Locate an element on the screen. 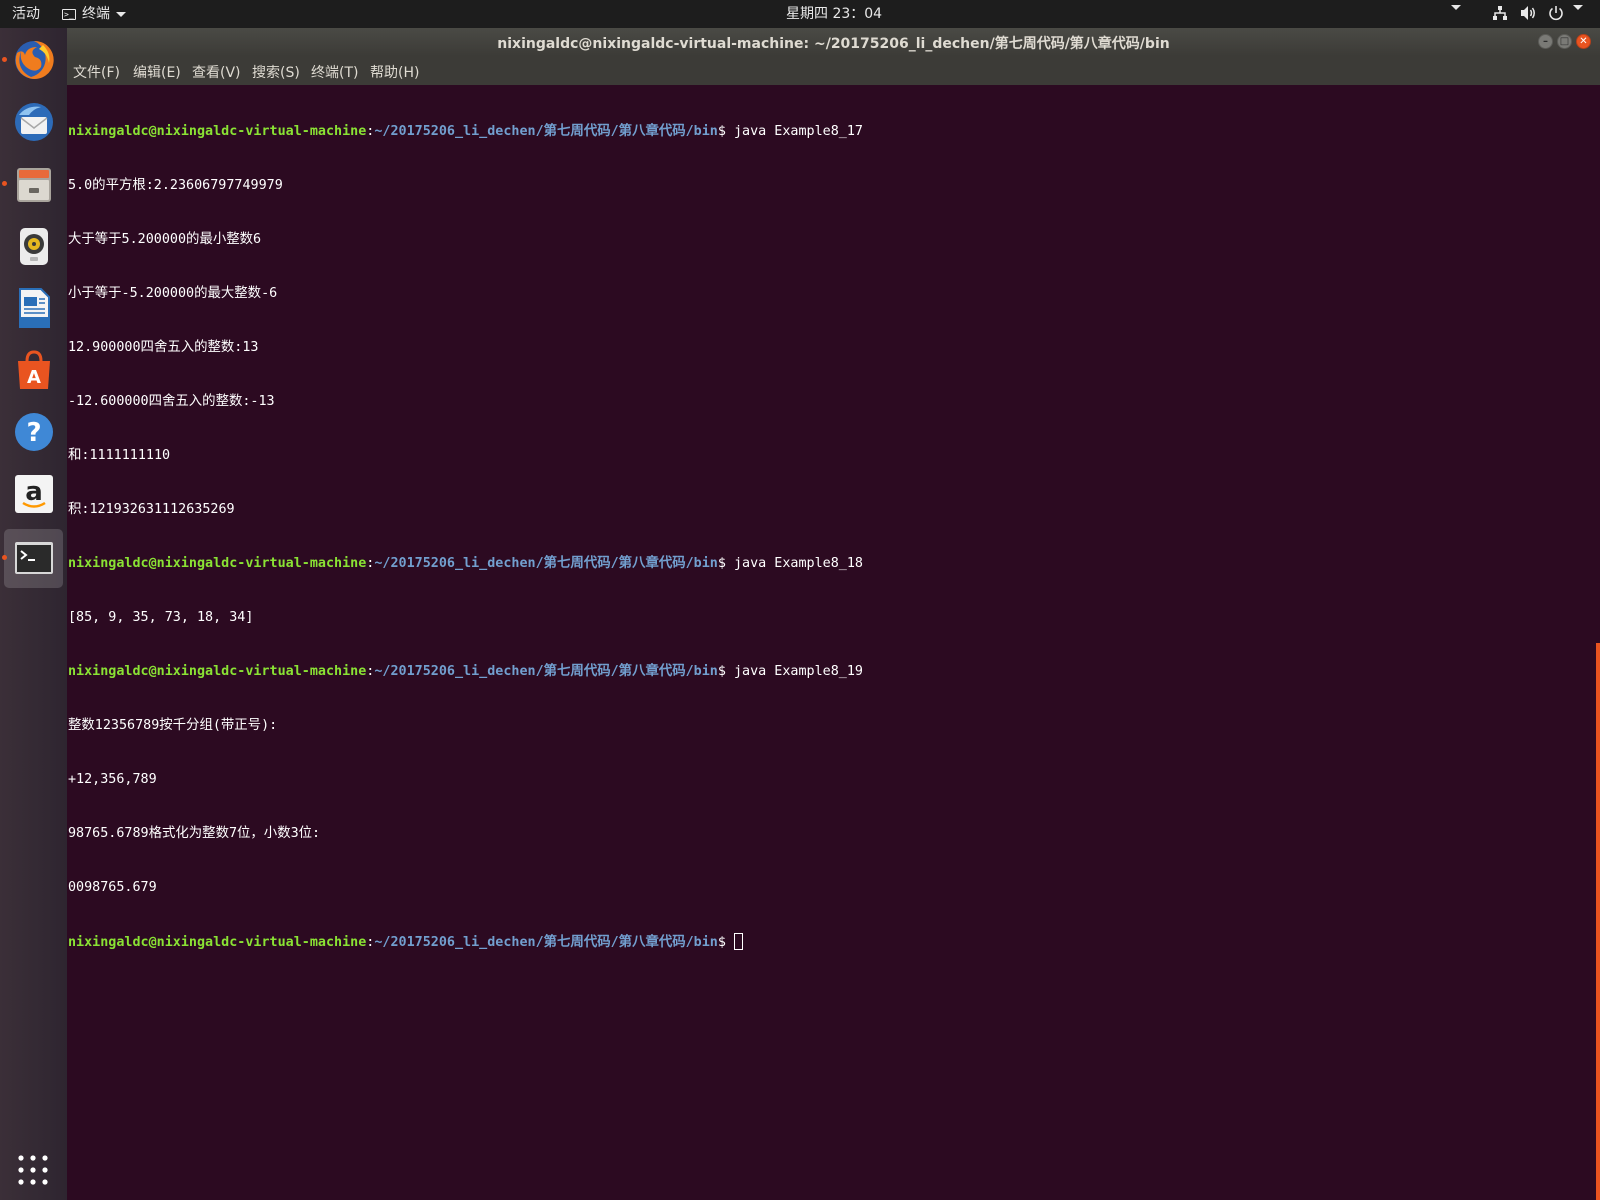 This screenshot has width=1600, height=1200. command-text: java Example8_19 is located at coordinates (798, 671).